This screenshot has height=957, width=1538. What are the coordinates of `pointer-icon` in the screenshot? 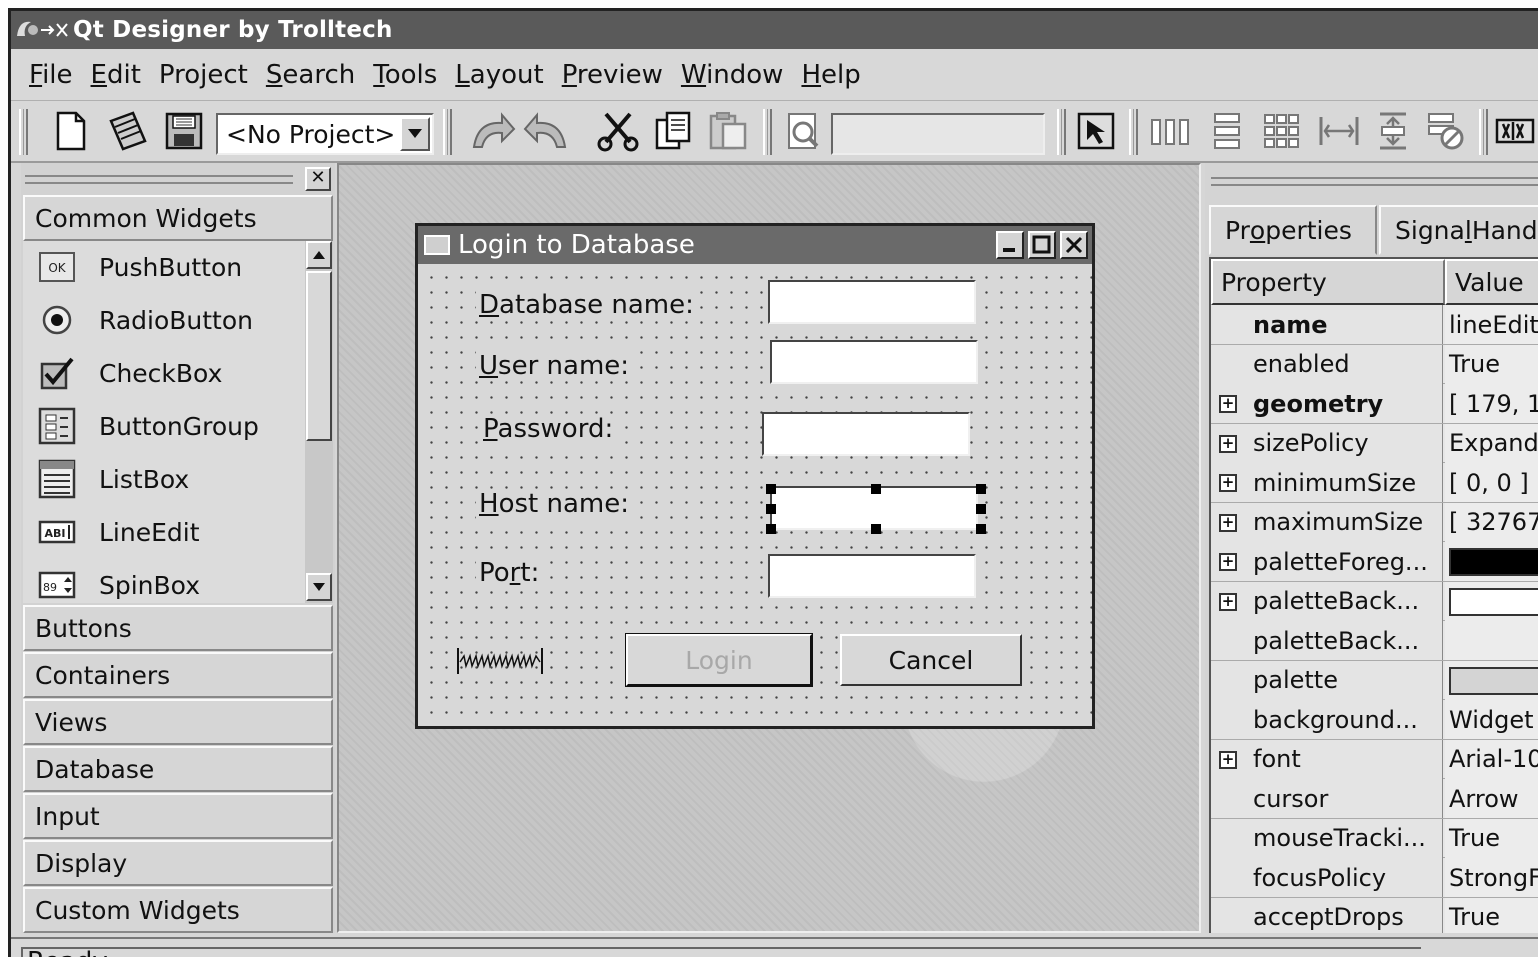 It's located at (1096, 131).